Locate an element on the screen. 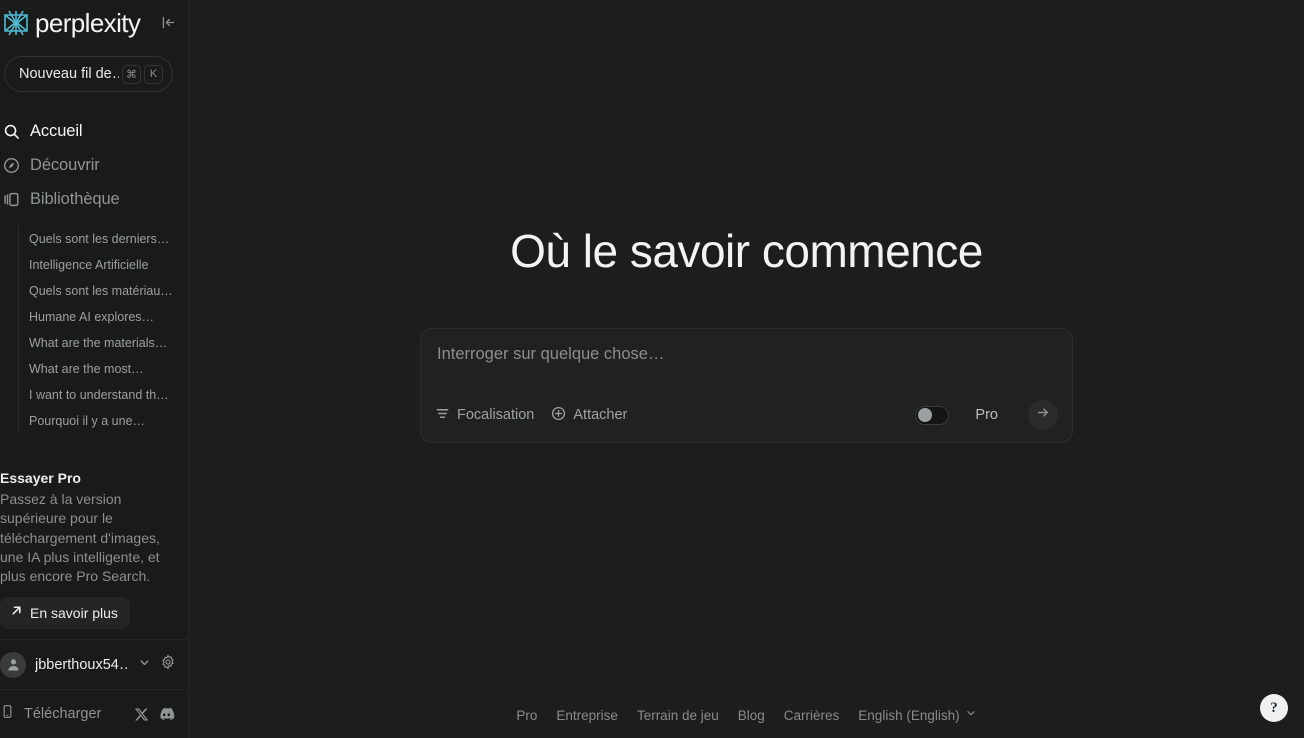  perplexity-logo-icon is located at coordinates (16, 23).